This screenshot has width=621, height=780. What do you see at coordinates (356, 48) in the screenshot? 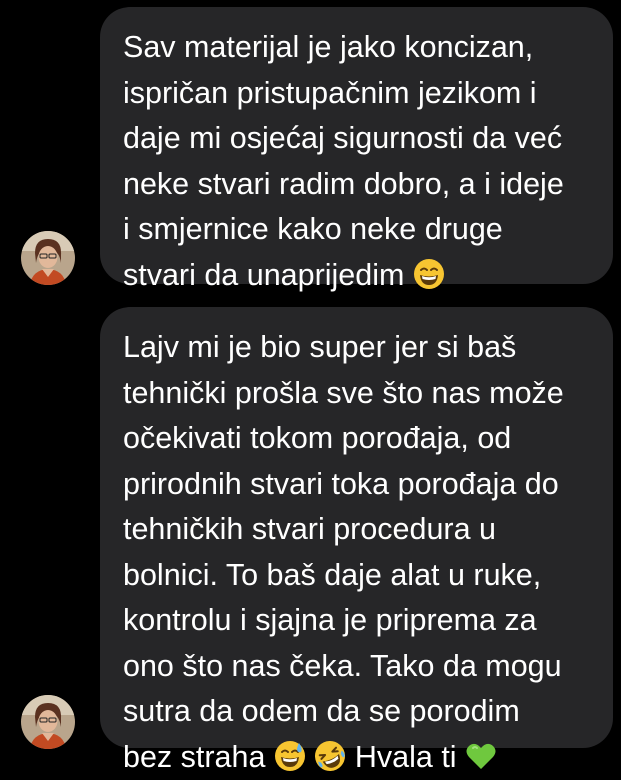
I see `message-line: Sav materijal je jako koncizan,` at bounding box center [356, 48].